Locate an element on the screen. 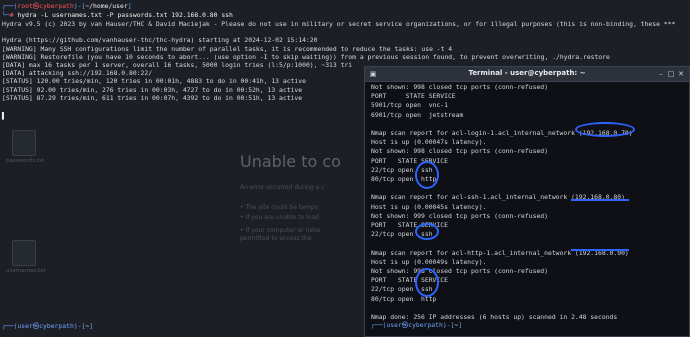  window-title: Terminal - user@cyberpath: ~ is located at coordinates (527, 73).